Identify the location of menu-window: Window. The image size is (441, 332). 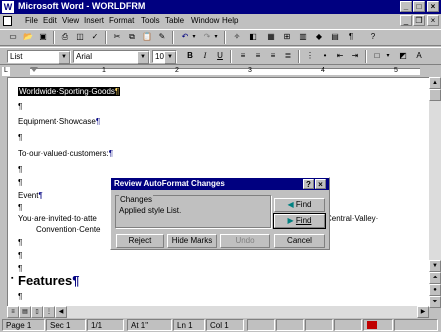
(205, 20).